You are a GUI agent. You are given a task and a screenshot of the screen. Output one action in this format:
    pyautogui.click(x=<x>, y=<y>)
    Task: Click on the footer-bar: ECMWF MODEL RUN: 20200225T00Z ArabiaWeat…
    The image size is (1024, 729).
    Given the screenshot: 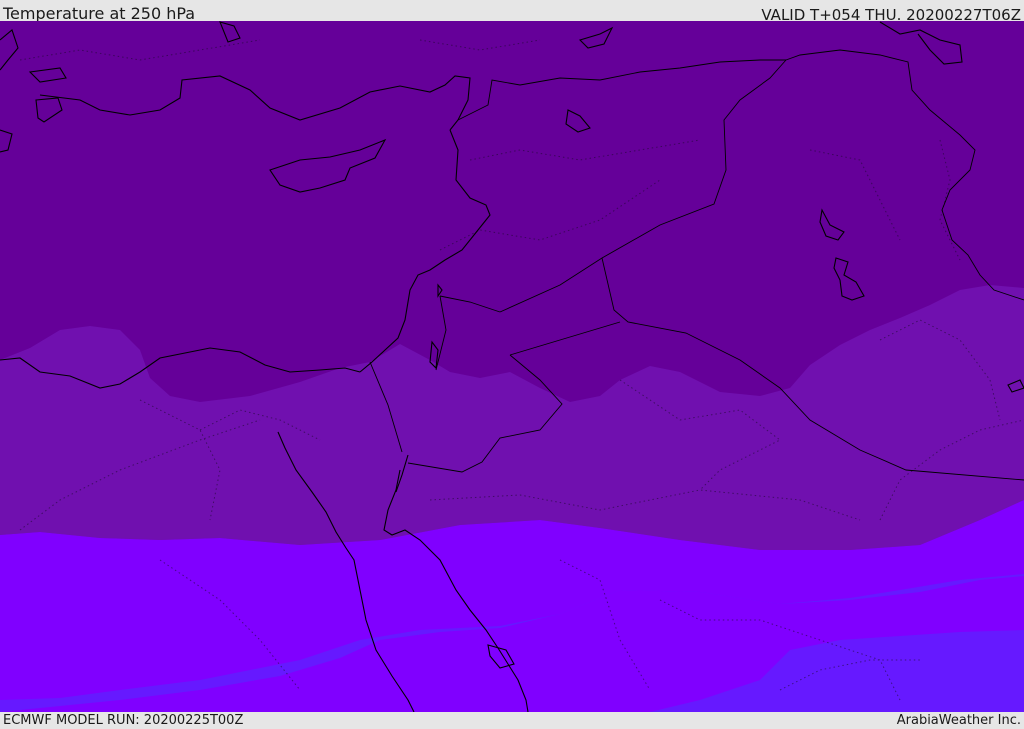 What is the action you would take?
    pyautogui.click(x=512, y=720)
    